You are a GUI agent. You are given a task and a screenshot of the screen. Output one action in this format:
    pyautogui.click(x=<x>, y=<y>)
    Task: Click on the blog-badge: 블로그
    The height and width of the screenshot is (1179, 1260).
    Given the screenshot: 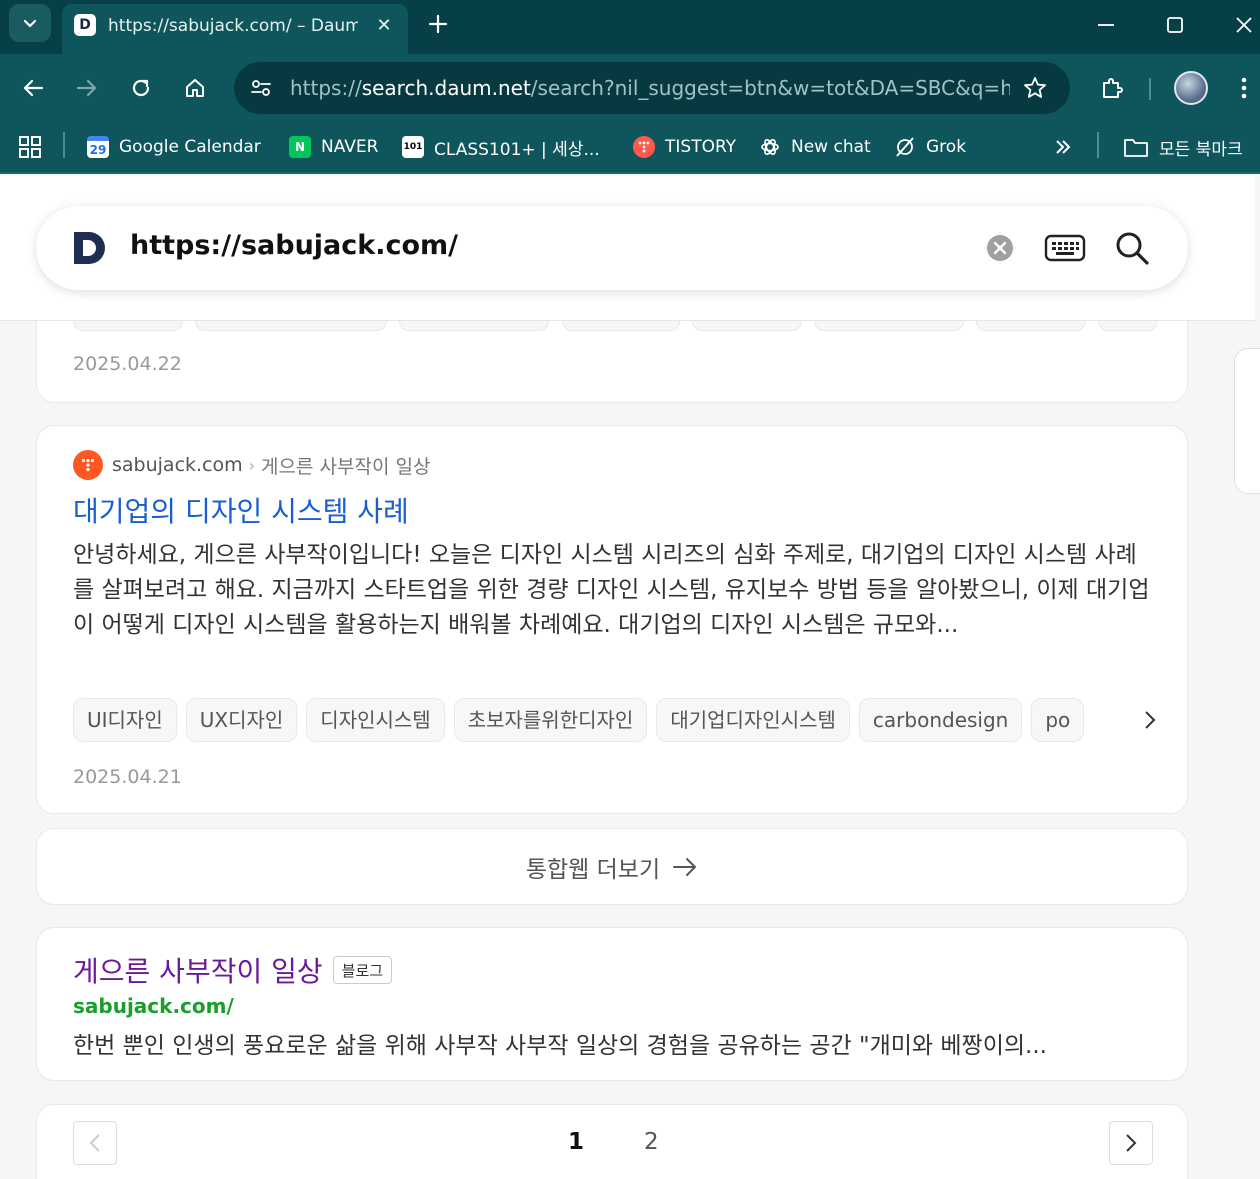 What is the action you would take?
    pyautogui.click(x=362, y=970)
    